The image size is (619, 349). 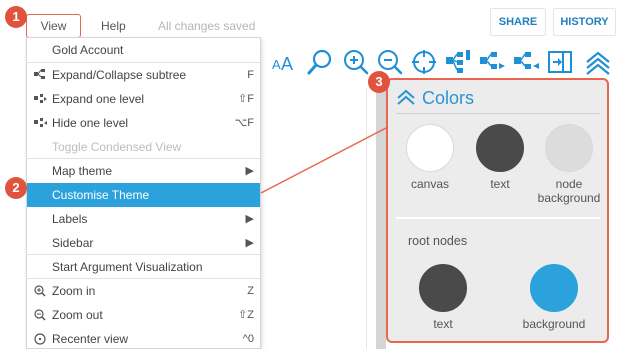 What do you see at coordinates (250, 75) in the screenshot?
I see `menu-shortcut: F` at bounding box center [250, 75].